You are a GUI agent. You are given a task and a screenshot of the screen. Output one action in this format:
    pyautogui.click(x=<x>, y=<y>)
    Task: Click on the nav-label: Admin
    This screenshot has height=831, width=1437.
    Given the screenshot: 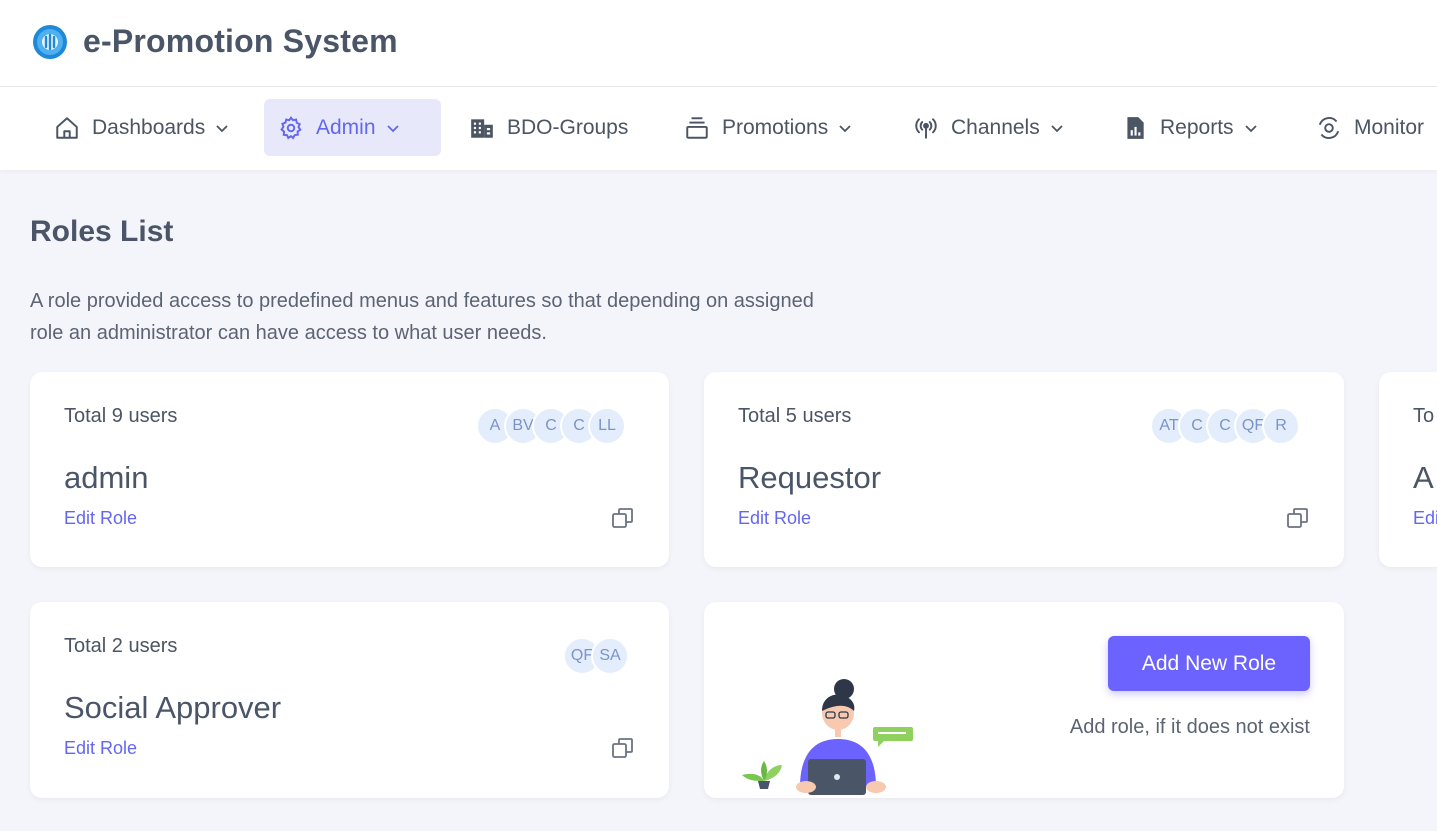 What is the action you would take?
    pyautogui.click(x=346, y=127)
    